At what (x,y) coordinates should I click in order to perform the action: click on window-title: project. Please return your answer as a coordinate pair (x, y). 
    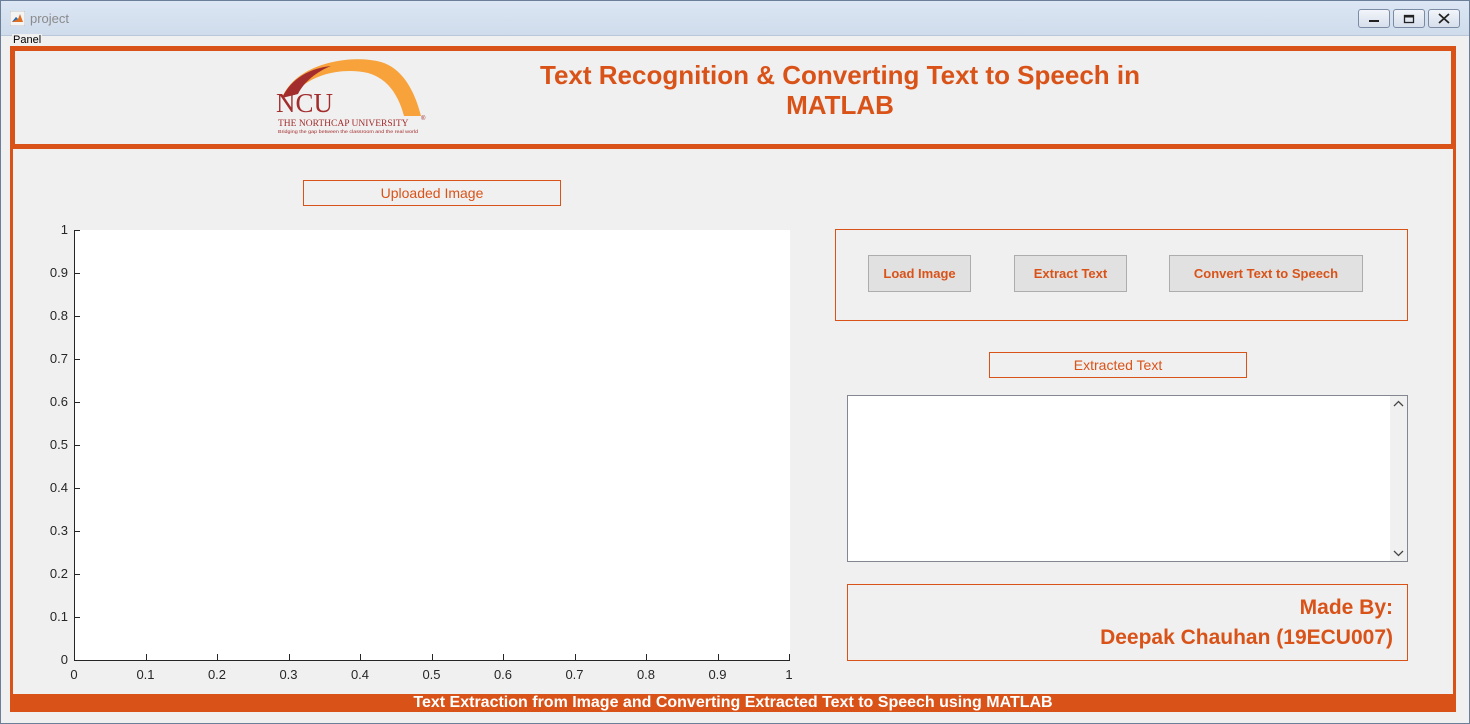
    Looking at the image, I should click on (50, 18).